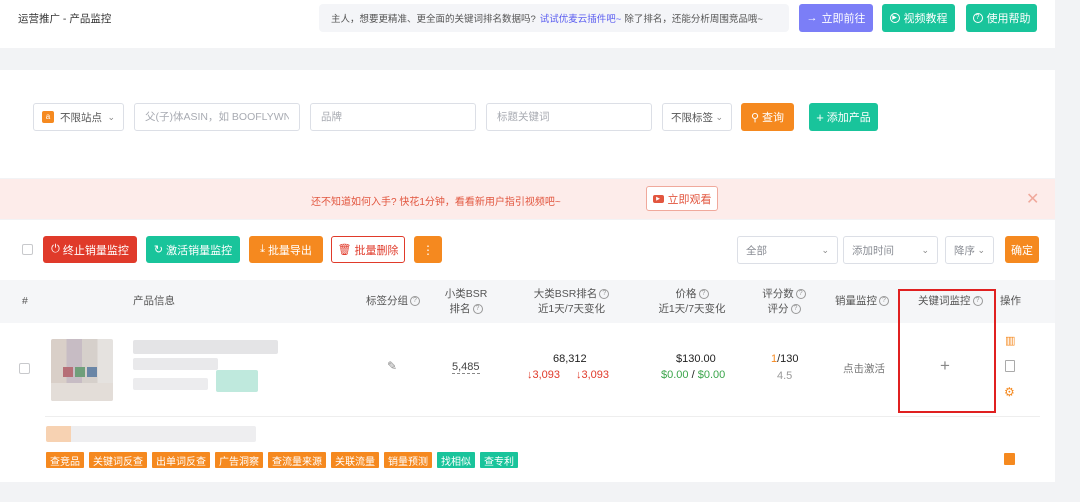 This screenshot has width=1080, height=502. What do you see at coordinates (969, 250) in the screenshot?
I see `sort-order-select: 降序 ⌄` at bounding box center [969, 250].